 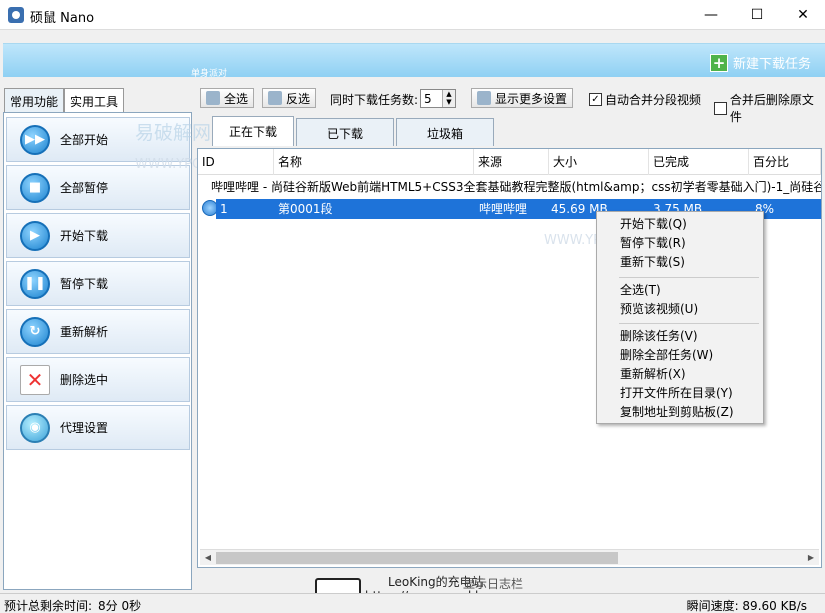 What do you see at coordinates (305, 209) in the screenshot?
I see `row-name: 第0001段` at bounding box center [305, 209].